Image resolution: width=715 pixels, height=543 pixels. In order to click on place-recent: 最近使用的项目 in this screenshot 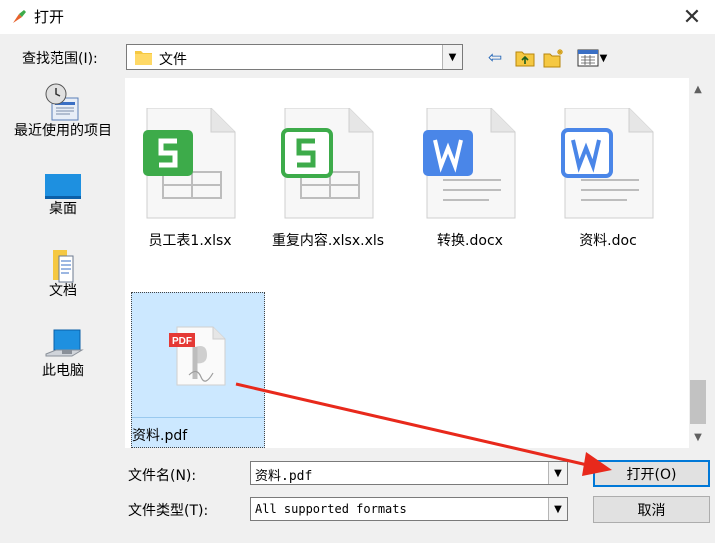, I will do `click(63, 109)`.